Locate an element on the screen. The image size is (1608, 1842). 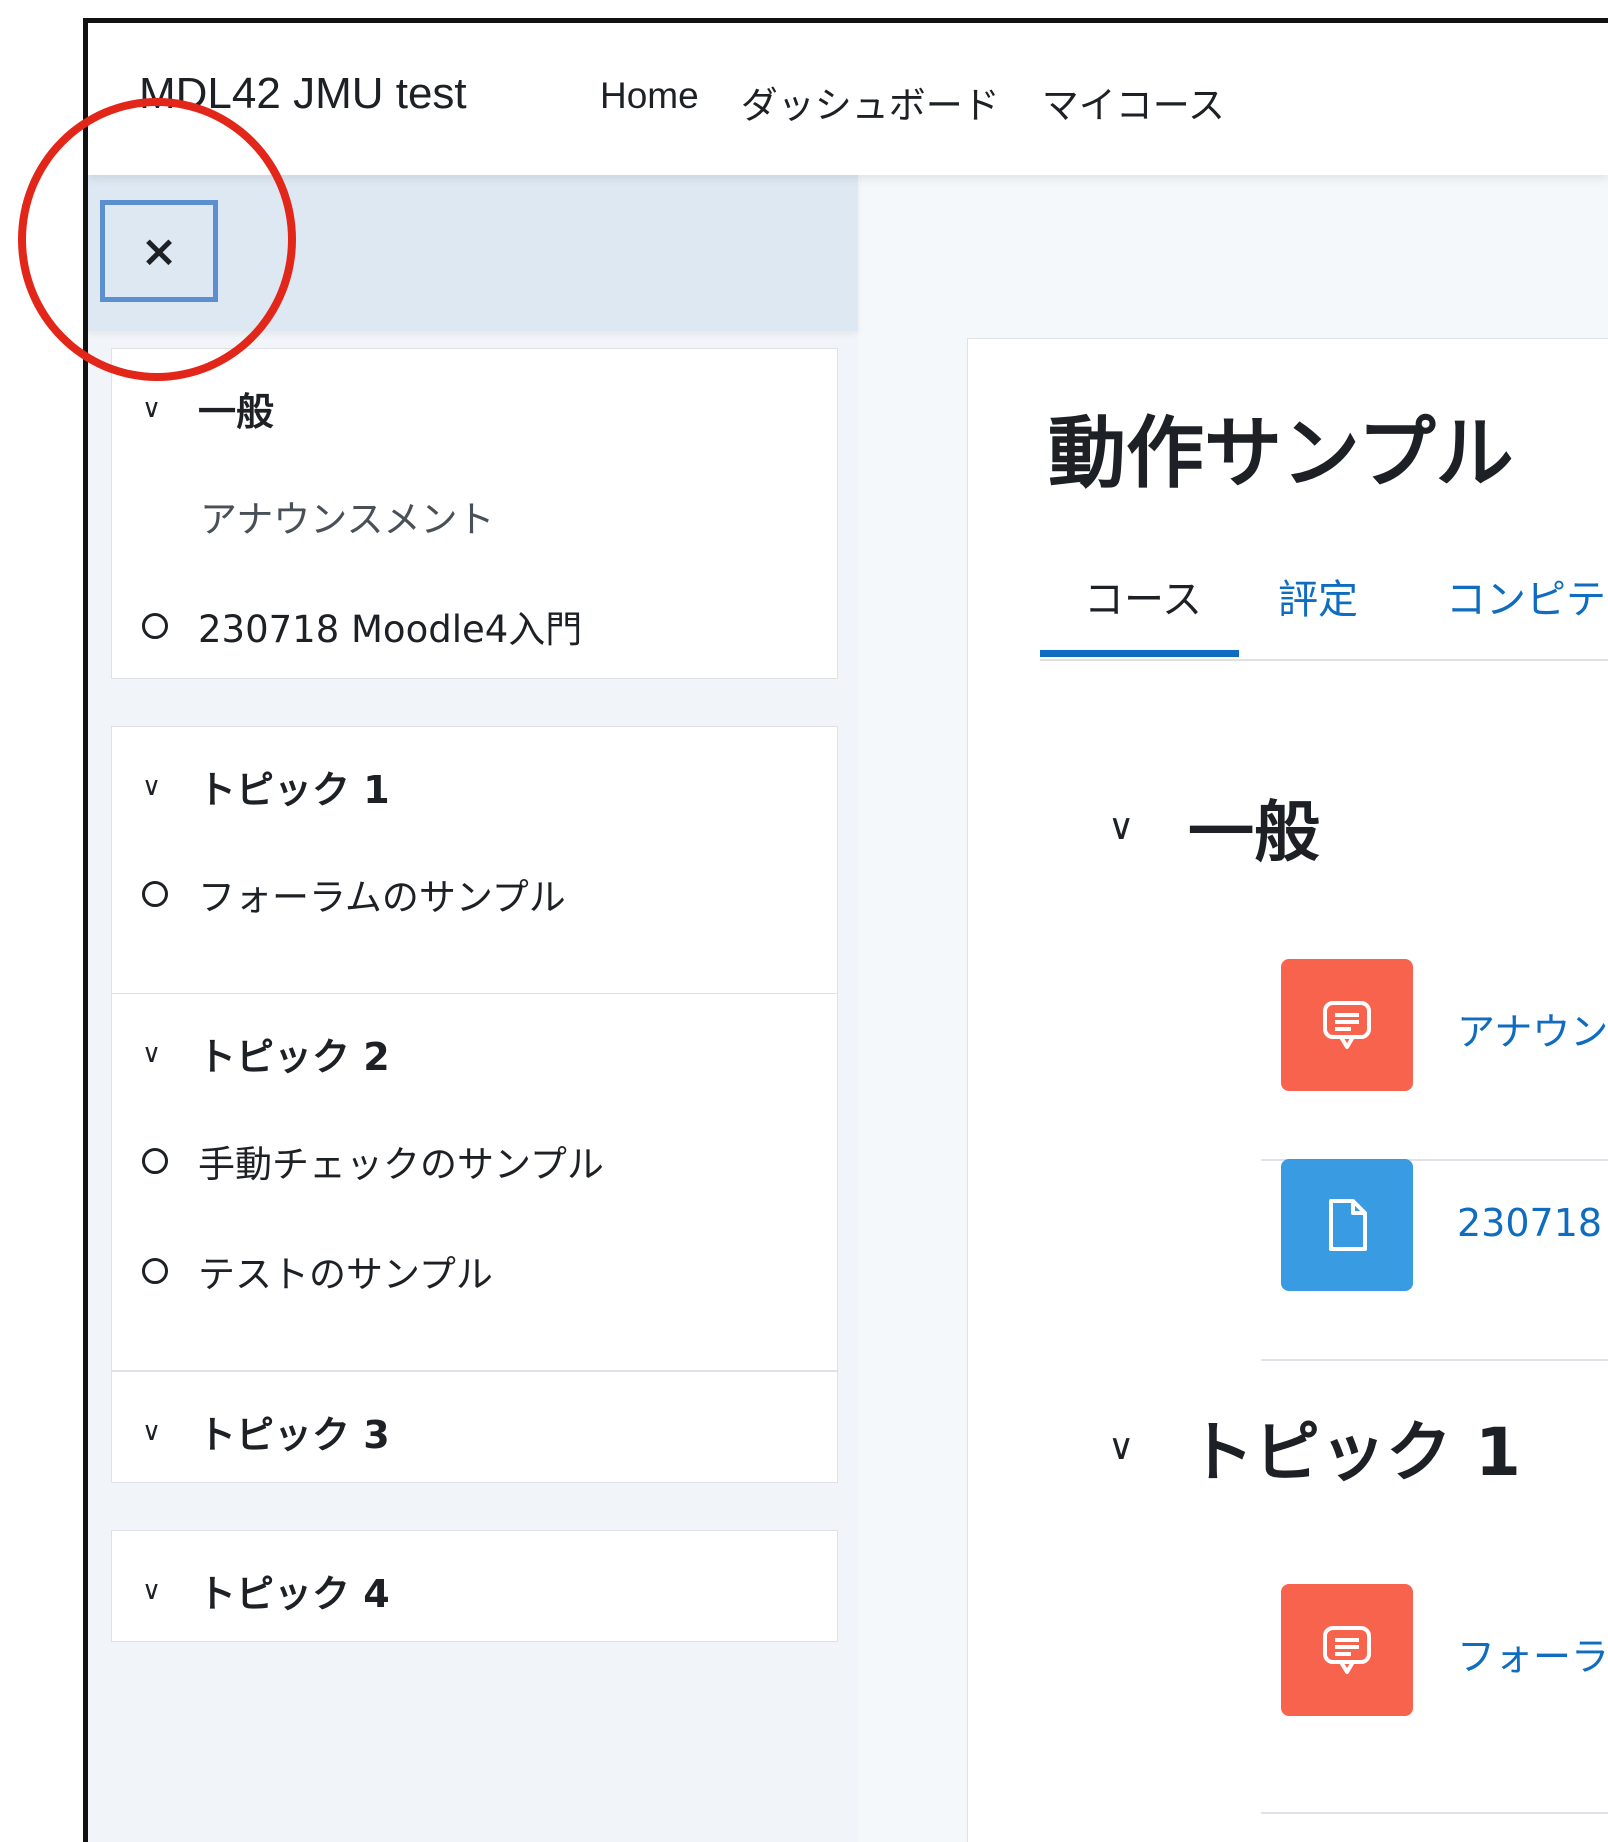
index-item-label: テストのサンプル is located at coordinates (345, 1274).